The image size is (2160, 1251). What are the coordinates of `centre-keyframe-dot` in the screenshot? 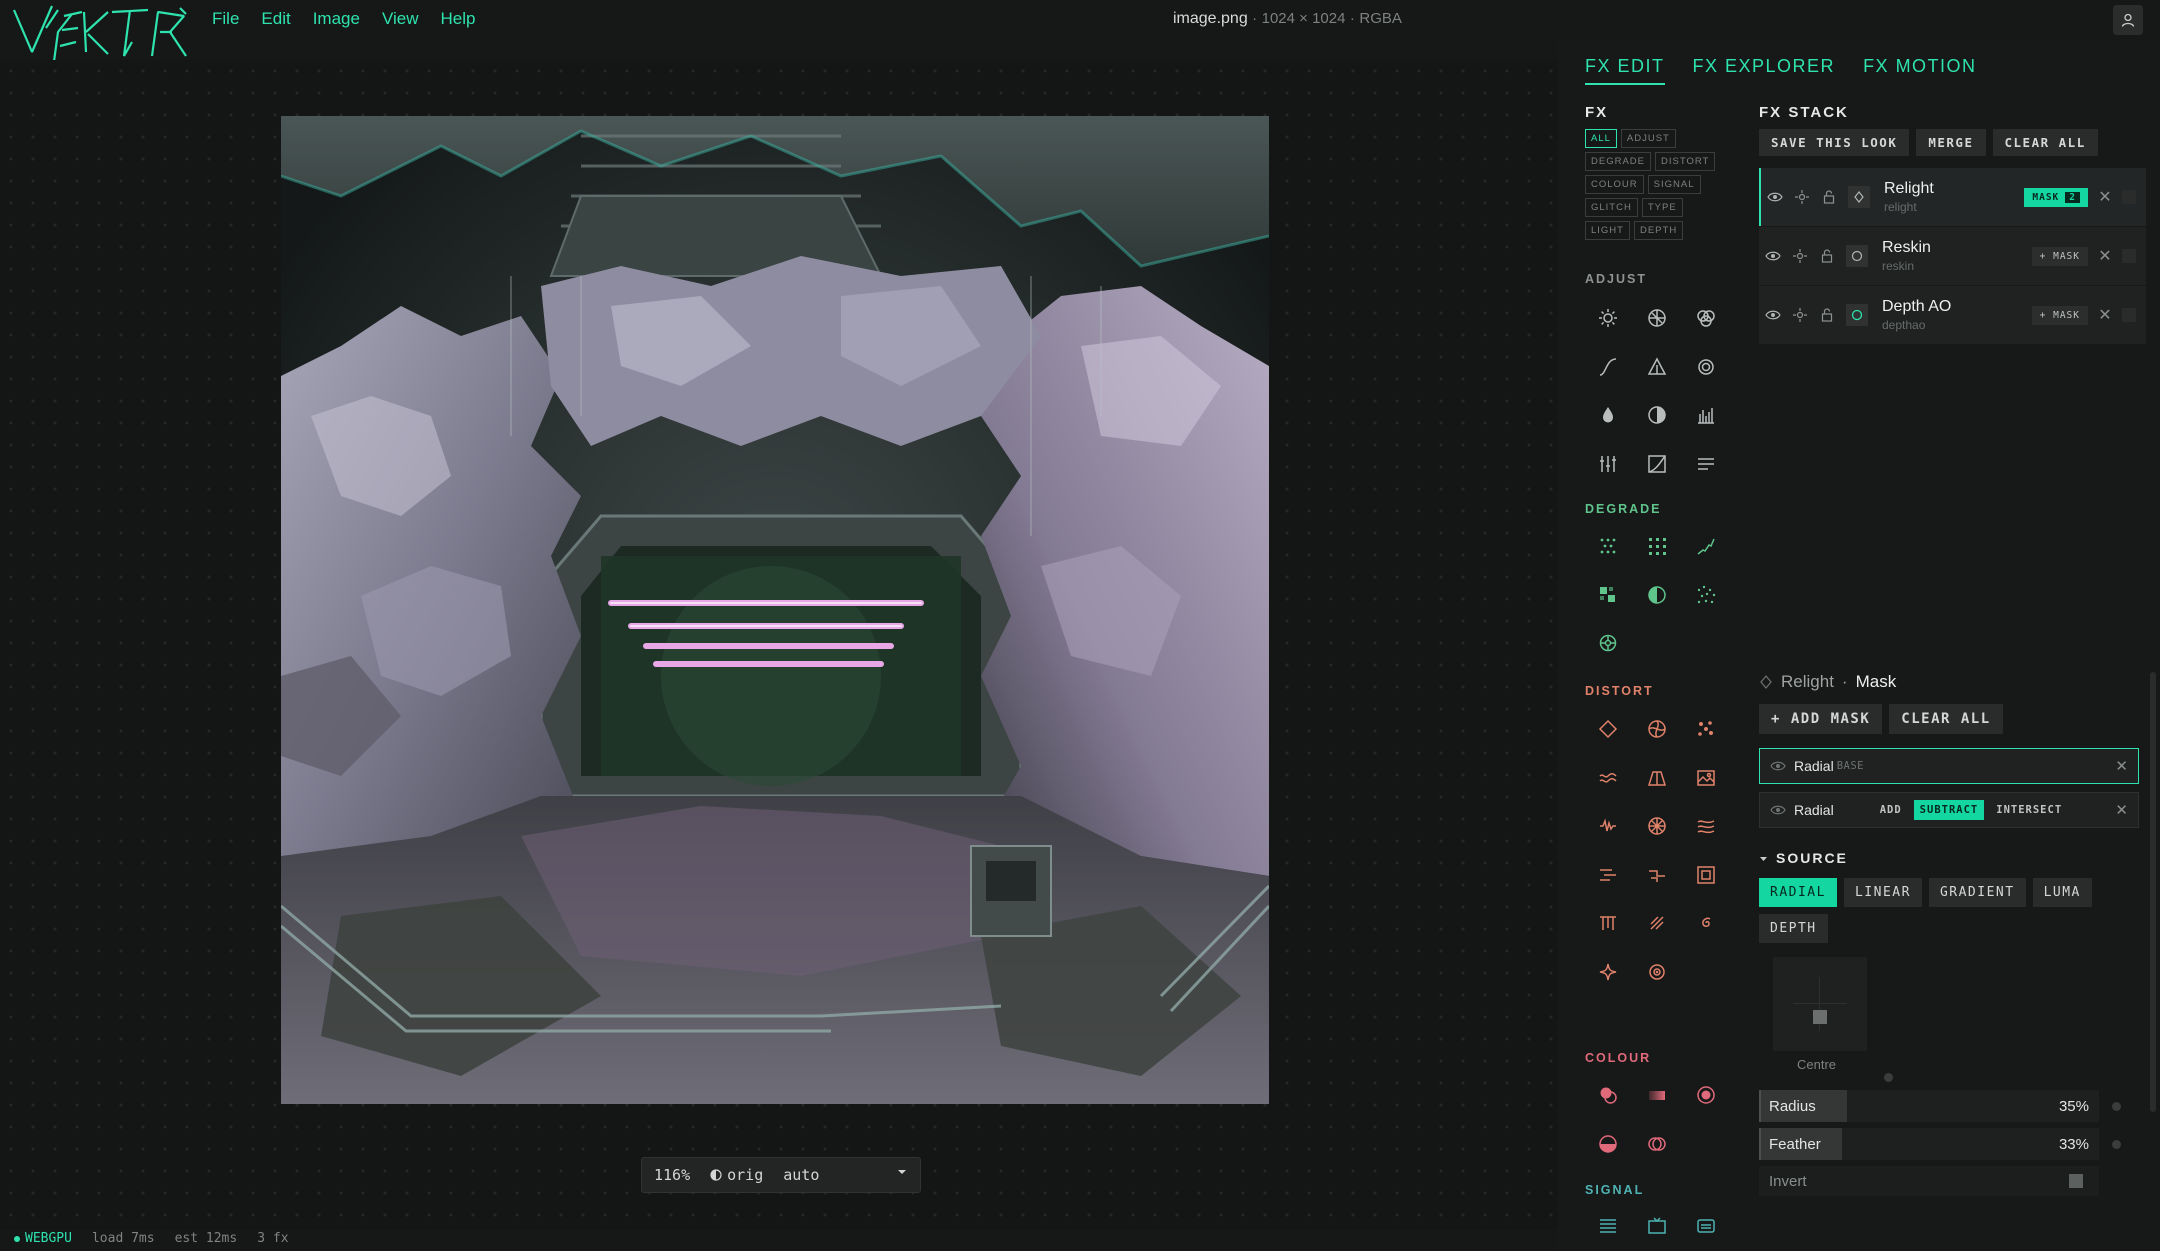 It's located at (1888, 1077).